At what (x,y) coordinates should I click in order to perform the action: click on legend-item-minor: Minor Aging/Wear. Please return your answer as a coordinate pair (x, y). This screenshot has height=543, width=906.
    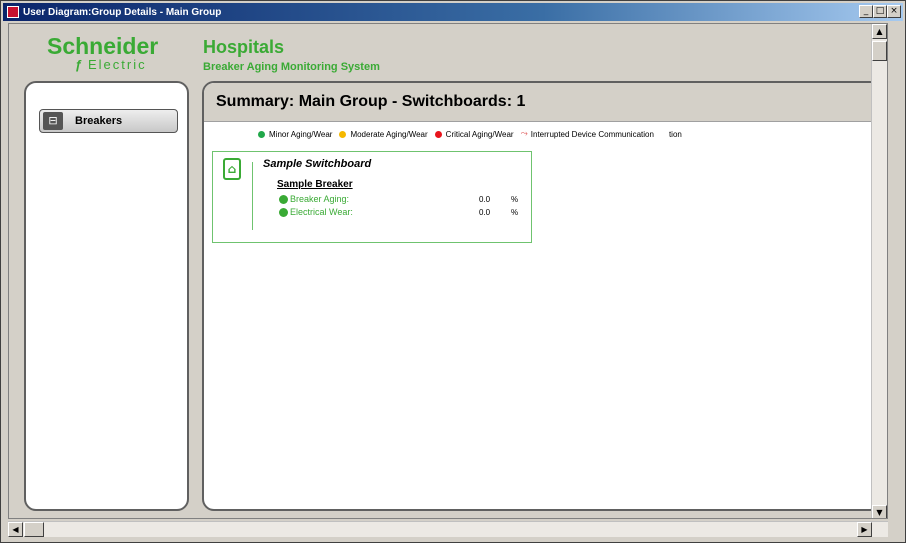
    Looking at the image, I should click on (295, 134).